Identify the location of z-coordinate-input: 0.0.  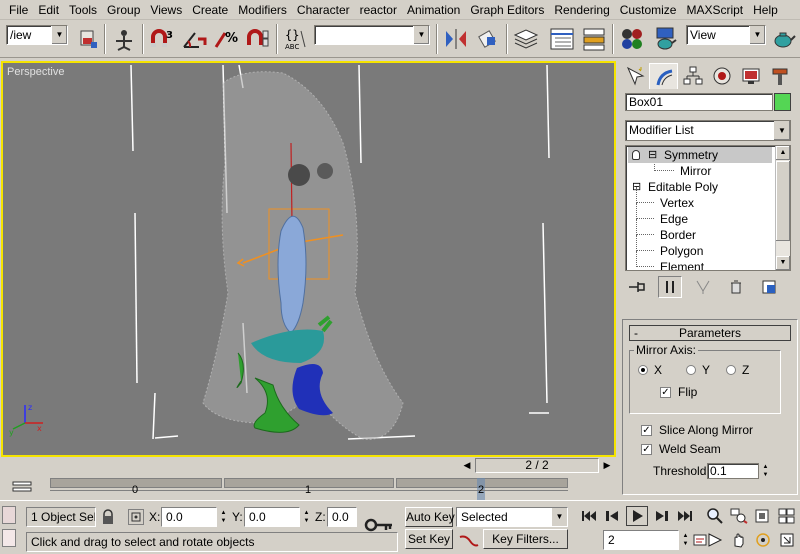
(342, 517).